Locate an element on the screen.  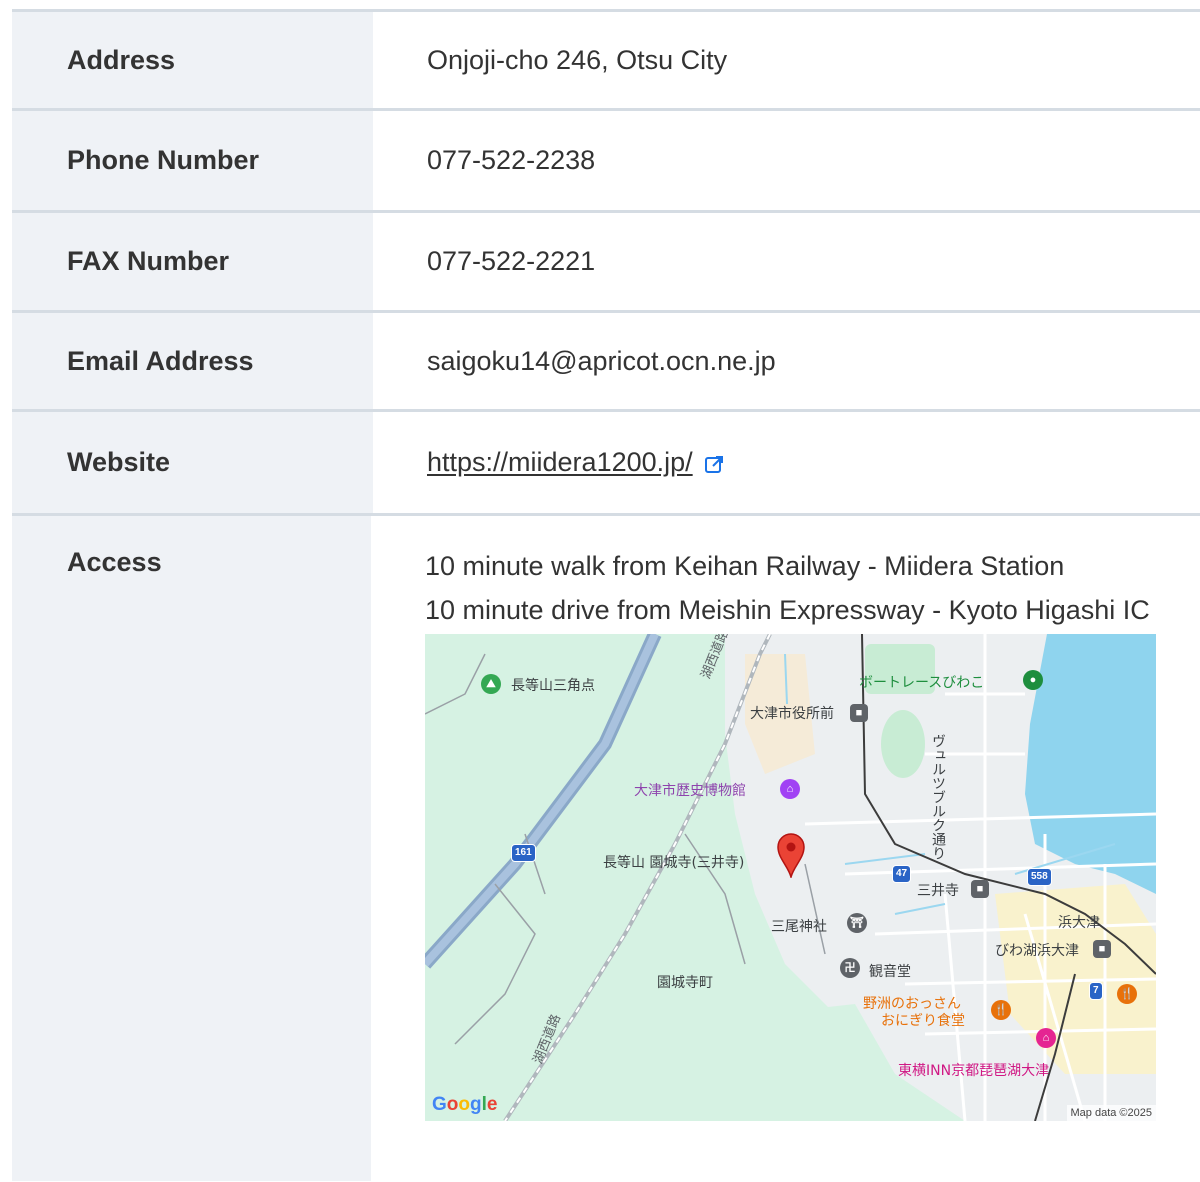
map-label-hotel: 東横INN京都琵琶湖大津 is located at coordinates (974, 1071).